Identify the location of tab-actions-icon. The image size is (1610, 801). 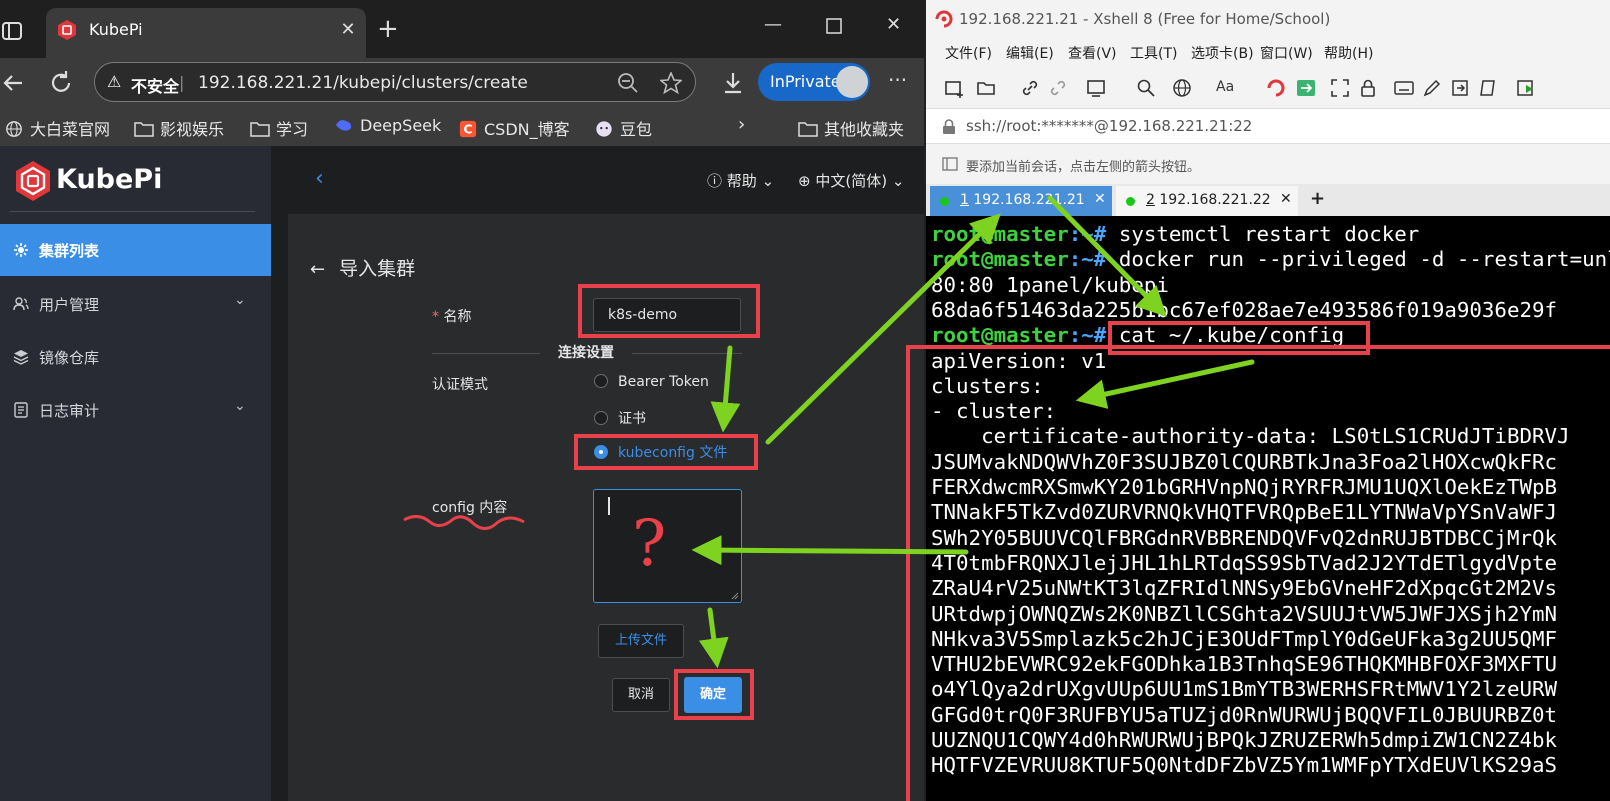
(13, 31).